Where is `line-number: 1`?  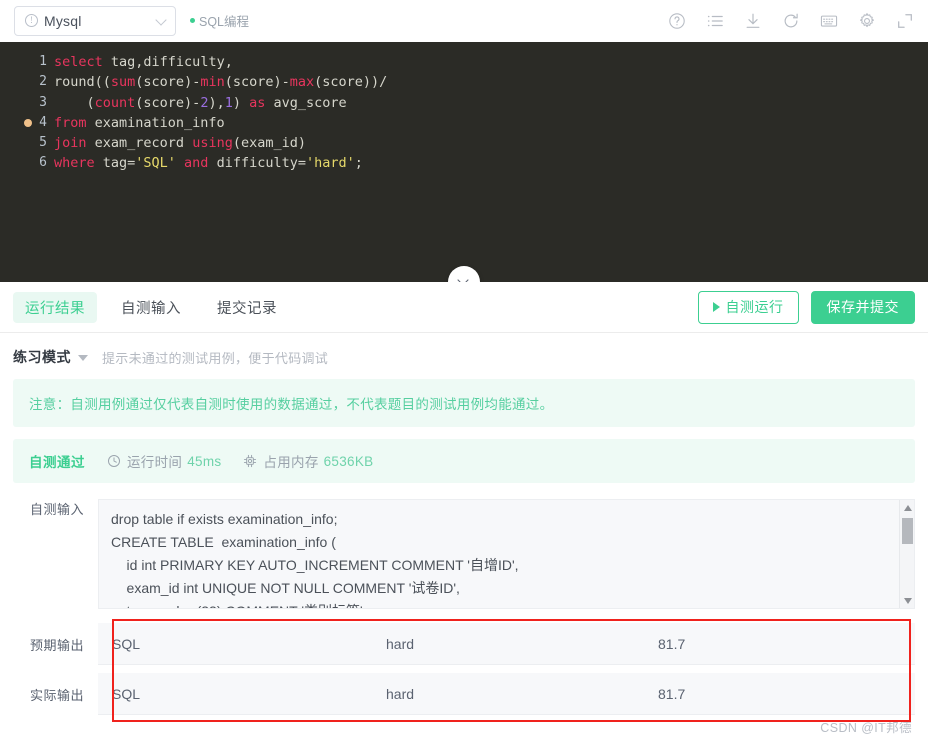
line-number: 1 is located at coordinates (43, 61).